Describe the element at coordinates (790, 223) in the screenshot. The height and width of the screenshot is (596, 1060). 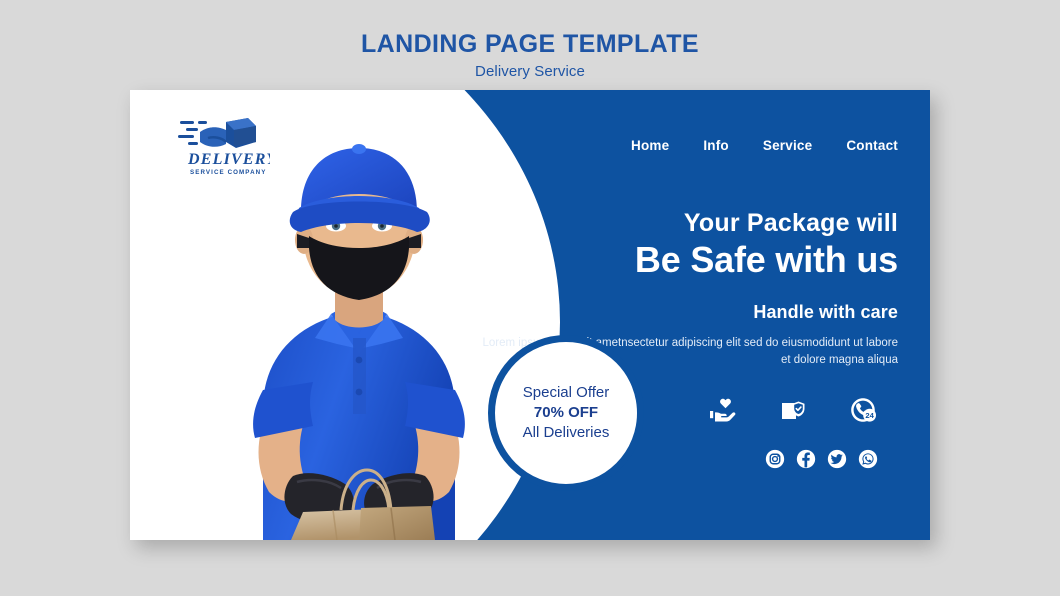
I see `hero-line1: Your Package will` at that location.